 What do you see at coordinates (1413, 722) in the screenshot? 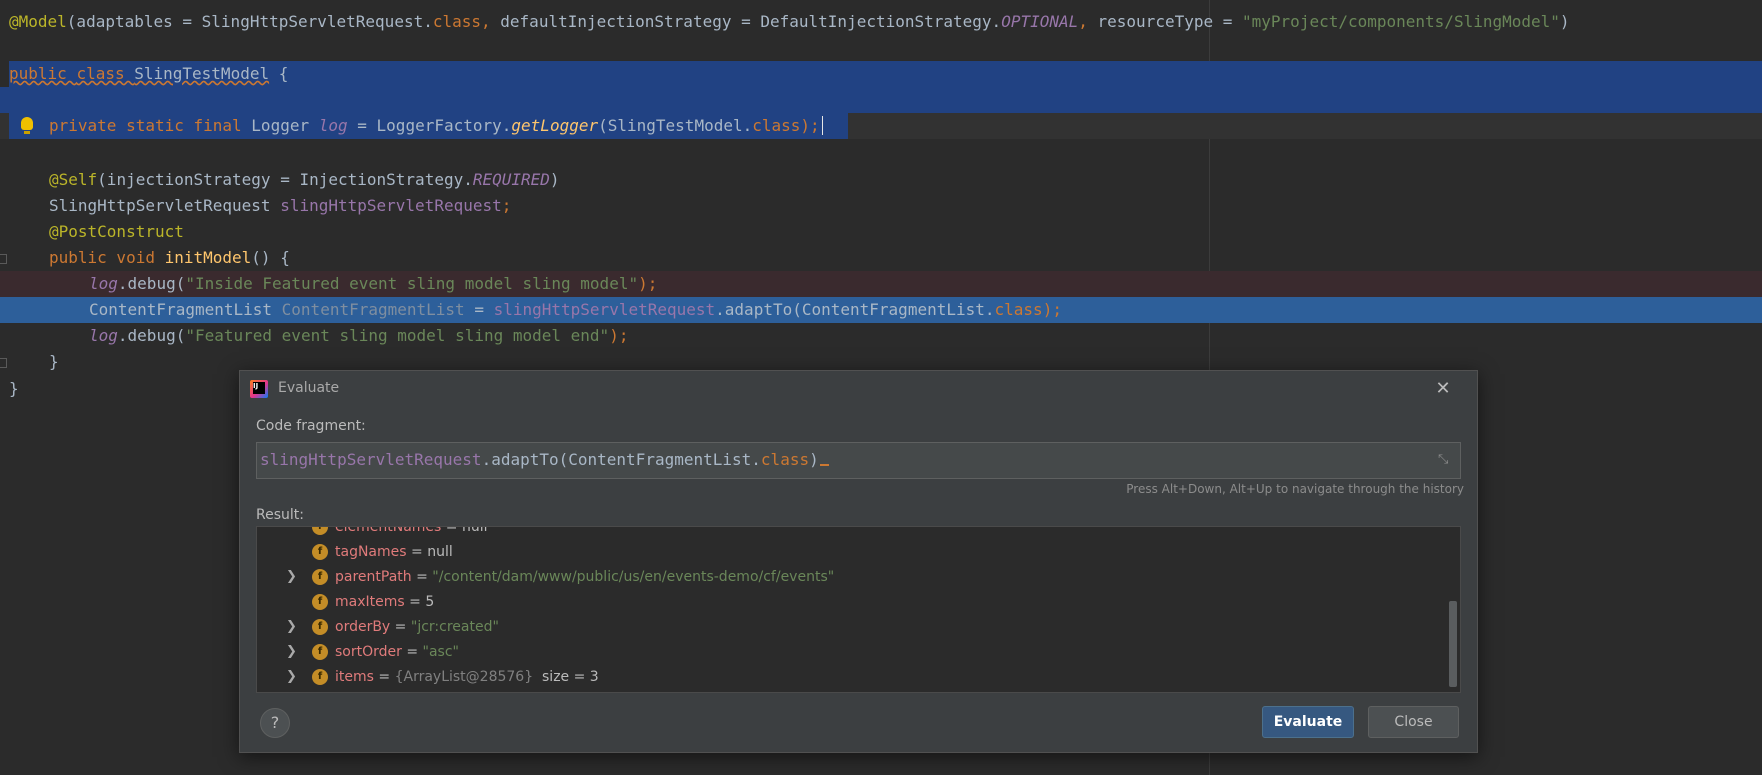
I see `close-button: Close` at bounding box center [1413, 722].